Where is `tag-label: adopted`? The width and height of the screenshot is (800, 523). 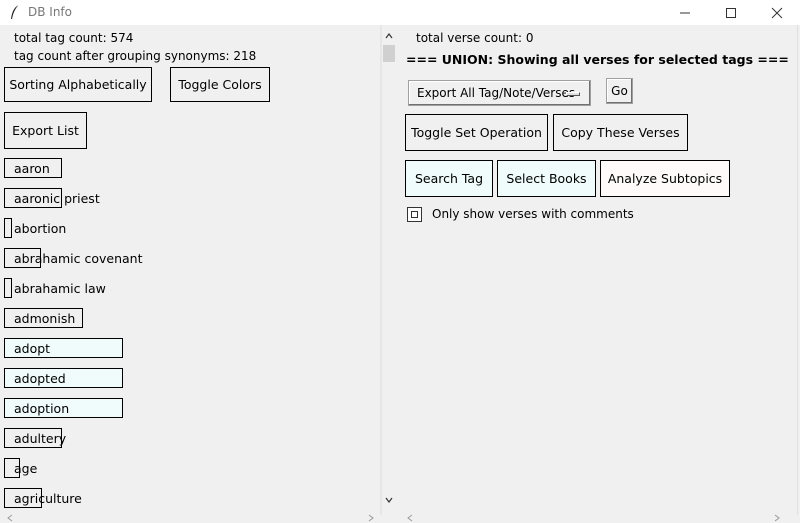
tag-label: adopted is located at coordinates (40, 378).